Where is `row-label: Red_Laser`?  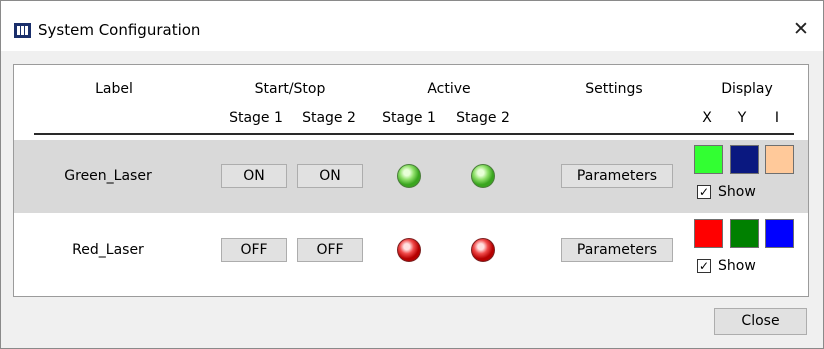
row-label: Red_Laser is located at coordinates (108, 250).